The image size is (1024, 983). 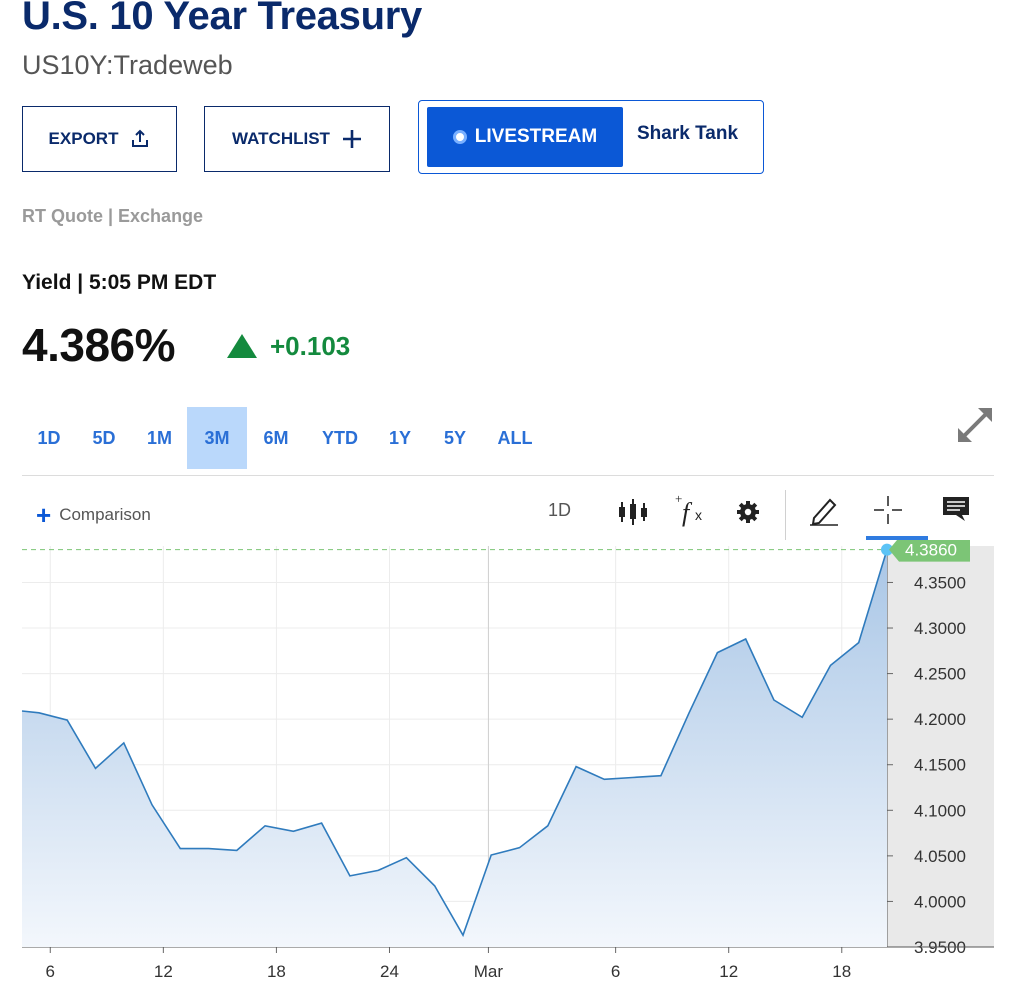 I want to click on export-button: EXPORT, so click(x=99, y=139).